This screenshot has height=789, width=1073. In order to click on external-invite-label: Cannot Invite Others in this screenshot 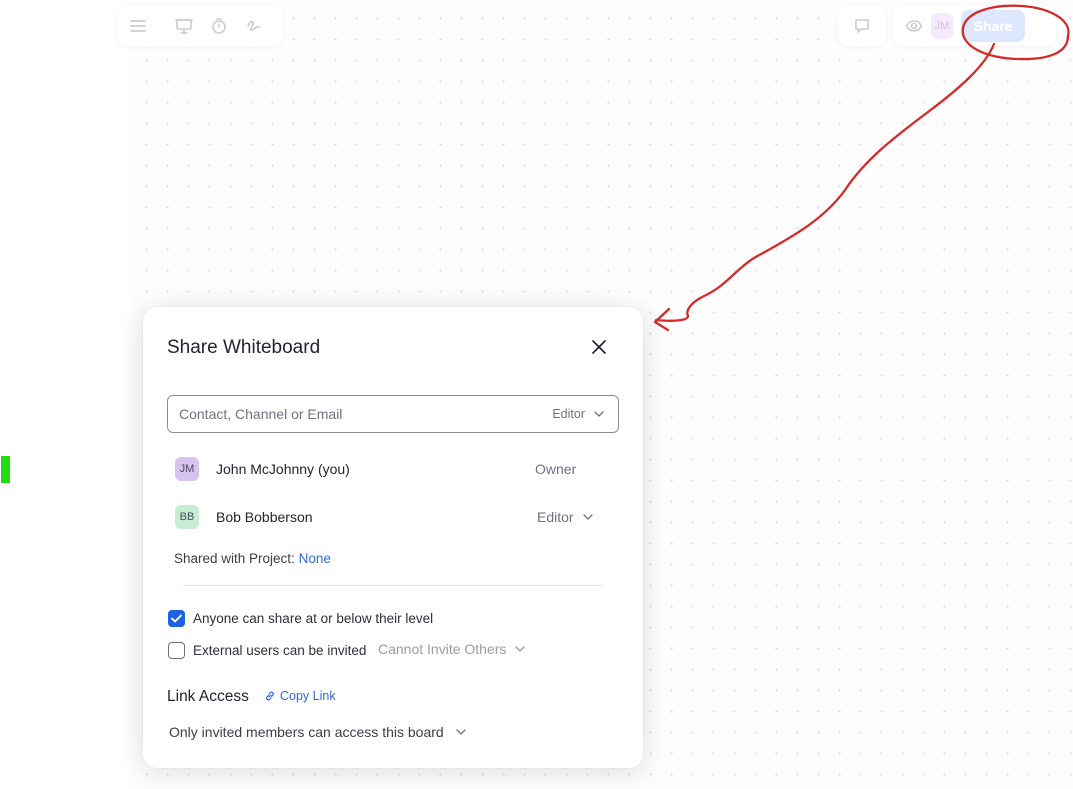, I will do `click(442, 649)`.